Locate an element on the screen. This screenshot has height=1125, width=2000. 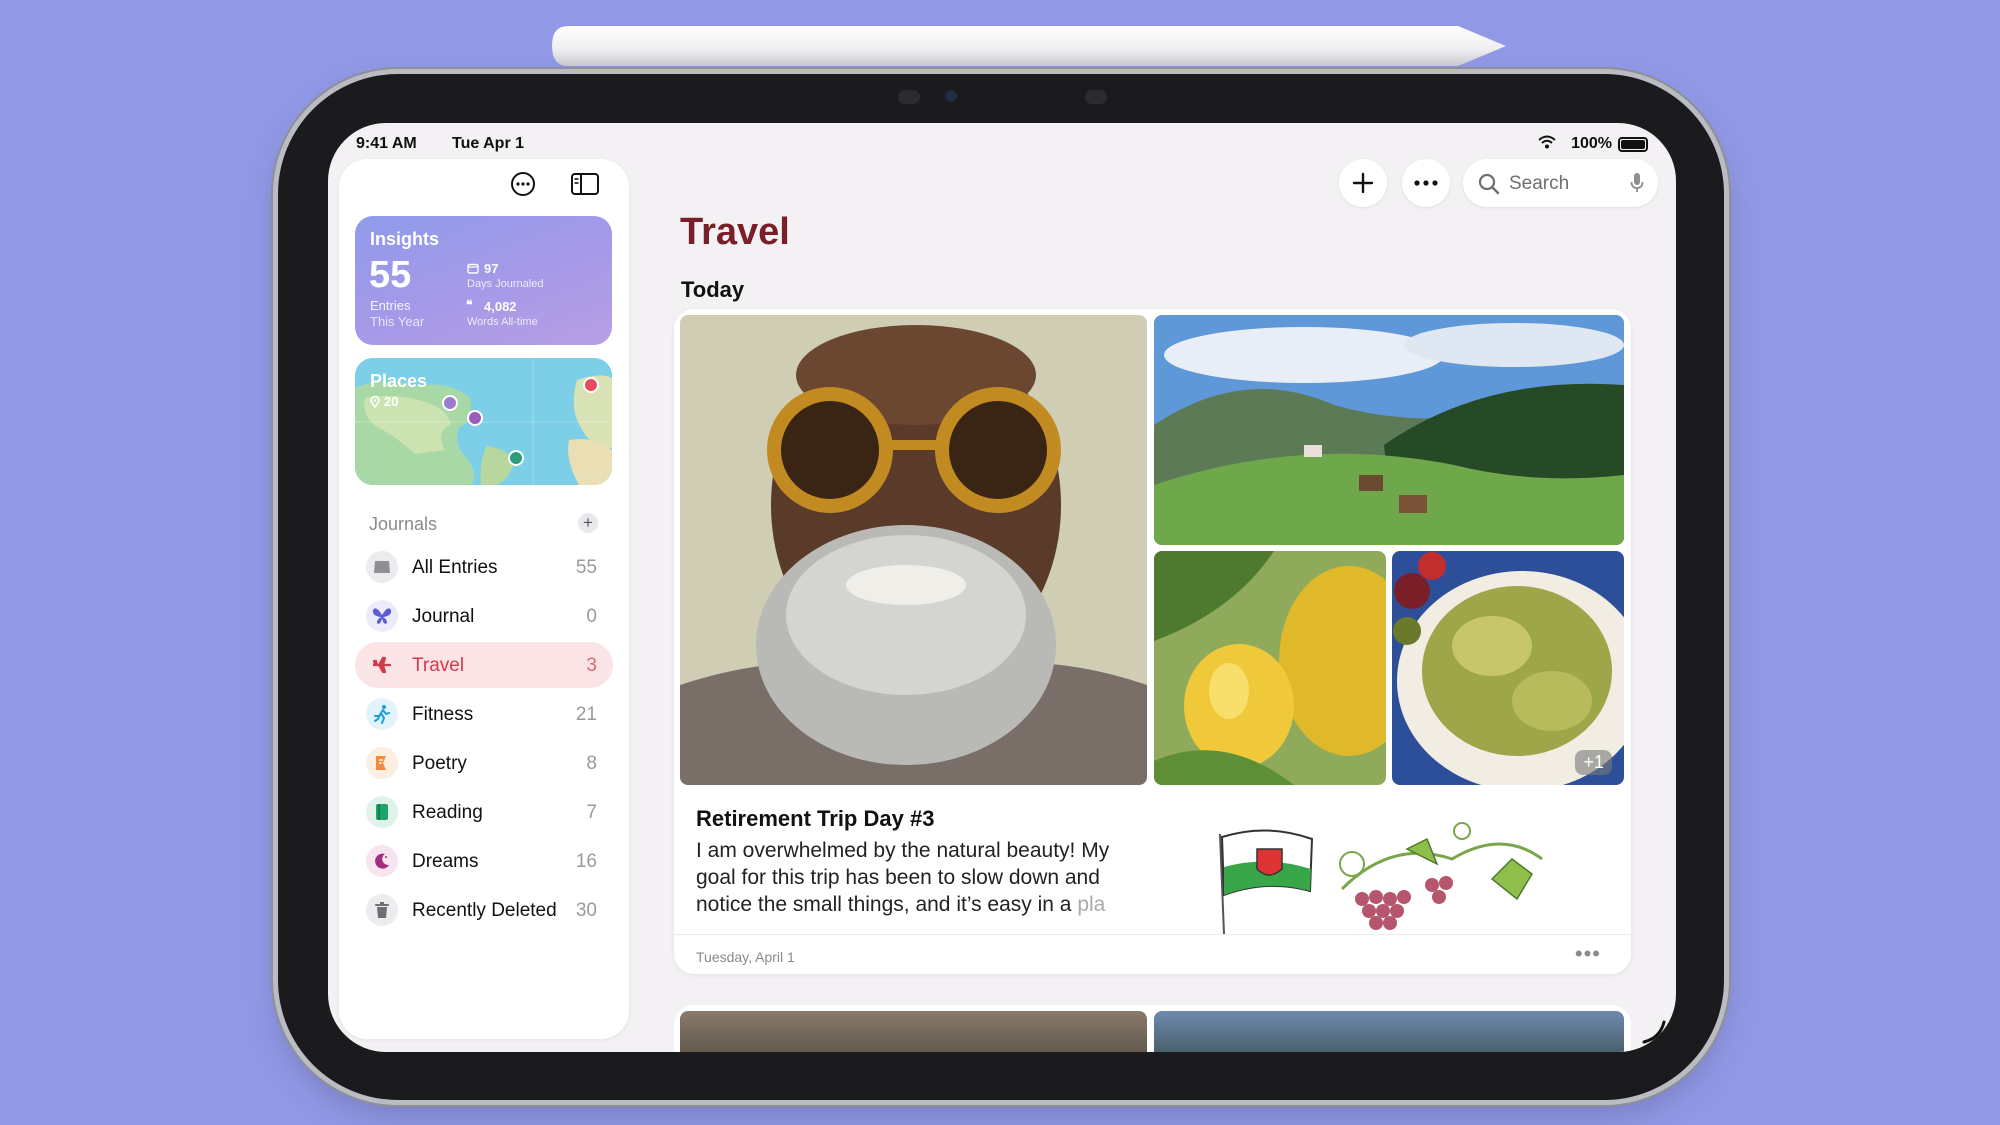
entry-date: Tuesday, April 1 is located at coordinates (745, 957).